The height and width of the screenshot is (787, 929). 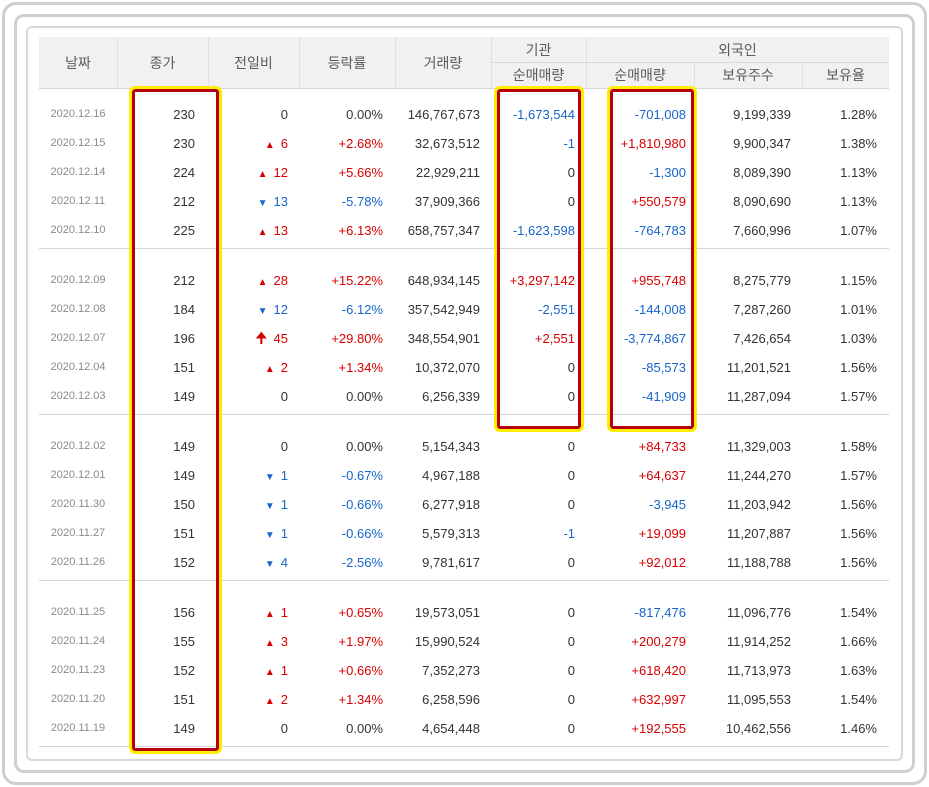 I want to click on foreign-holdings-cell: 11,095,553, so click(x=758, y=699).